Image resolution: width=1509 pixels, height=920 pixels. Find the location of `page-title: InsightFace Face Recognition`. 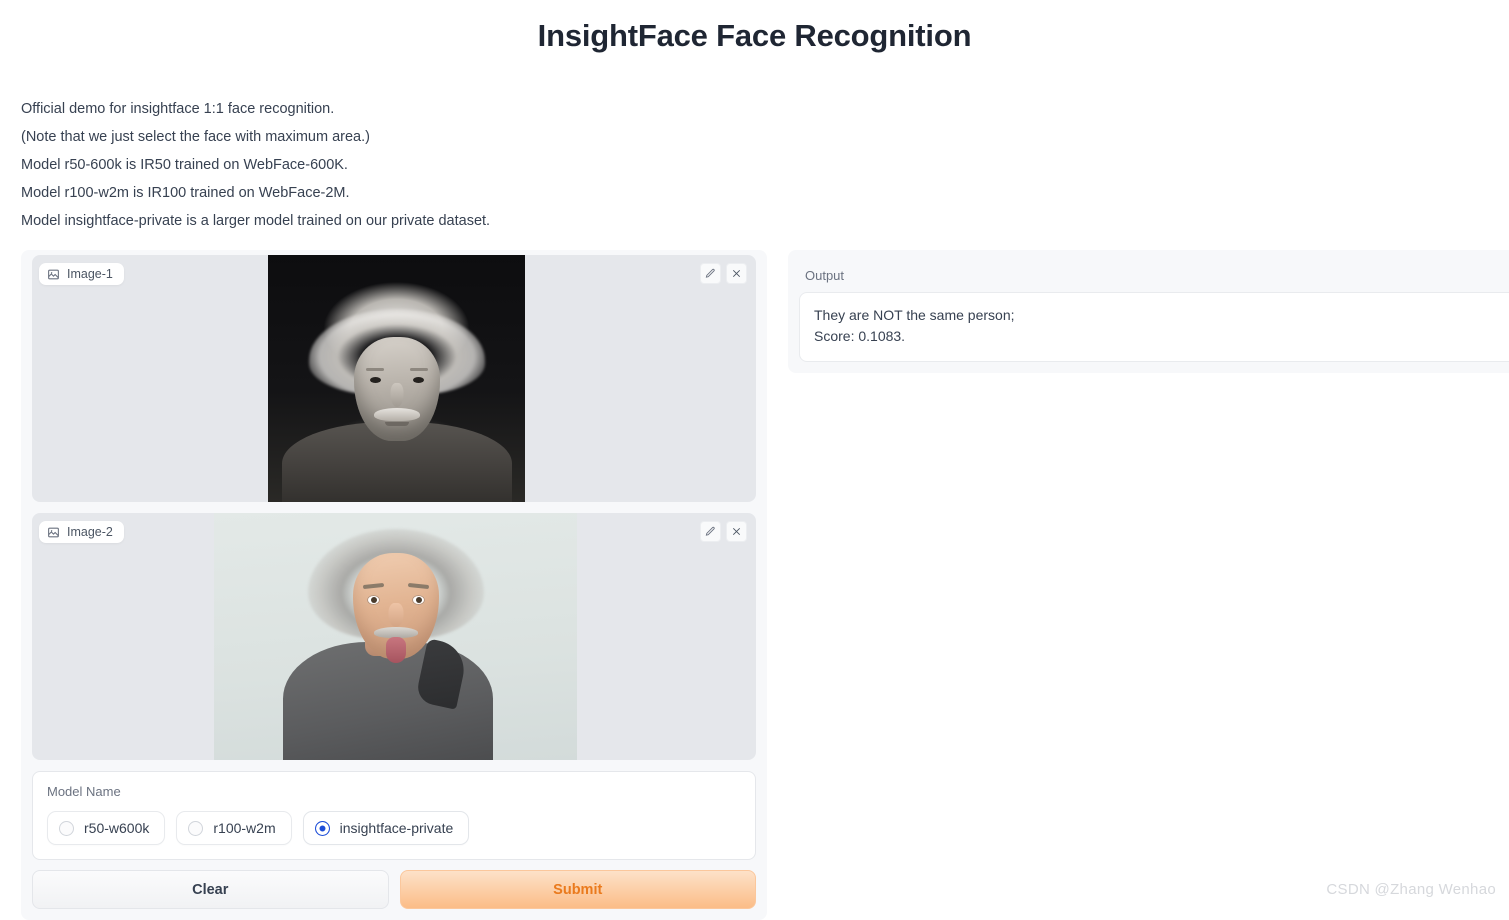

page-title: InsightFace Face Recognition is located at coordinates (754, 35).